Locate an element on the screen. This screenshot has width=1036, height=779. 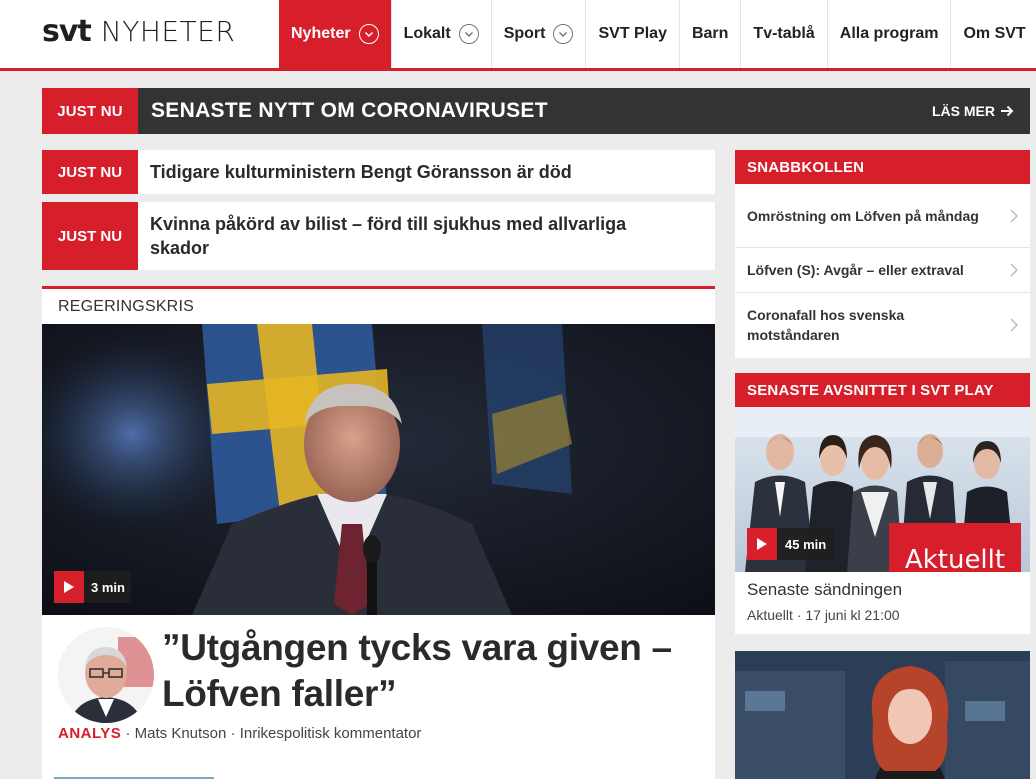
side-promo-image is located at coordinates (882, 715).